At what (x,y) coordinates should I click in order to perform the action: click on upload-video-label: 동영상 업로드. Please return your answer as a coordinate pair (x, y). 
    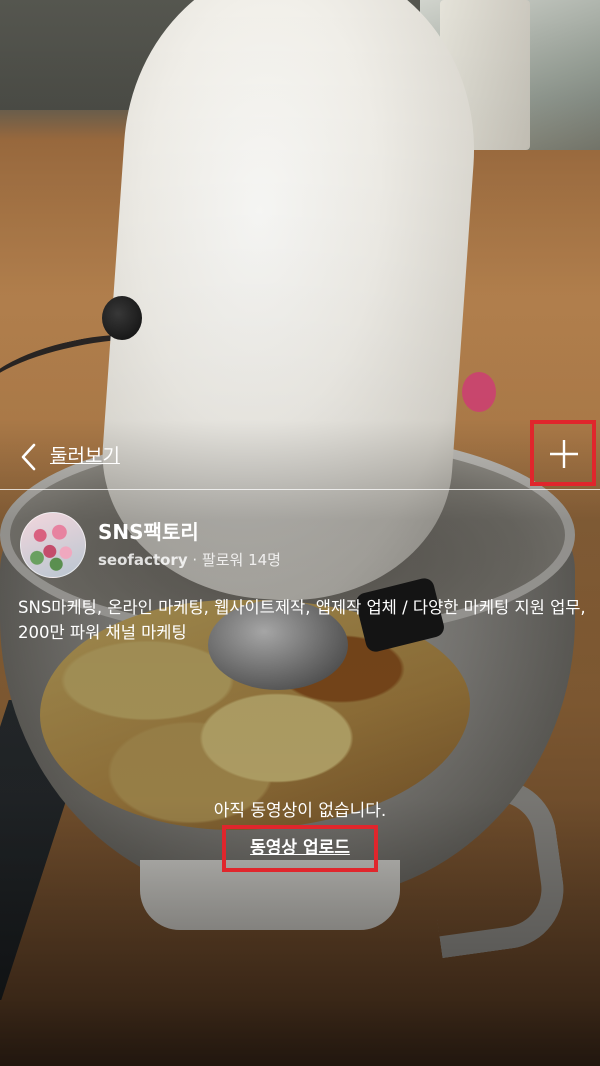
    Looking at the image, I should click on (300, 848).